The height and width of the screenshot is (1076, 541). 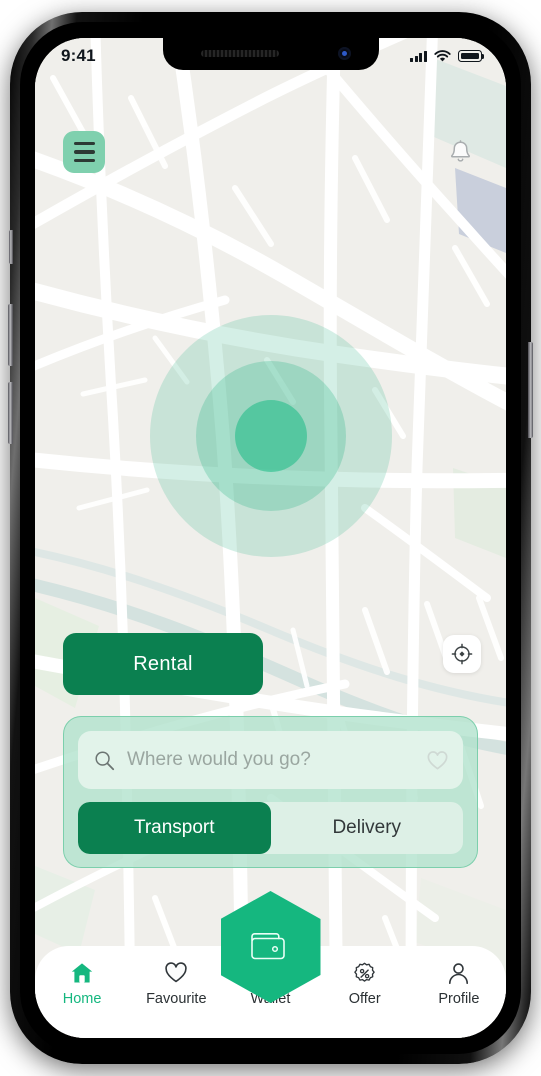 I want to click on battery-fill, so click(x=470, y=56).